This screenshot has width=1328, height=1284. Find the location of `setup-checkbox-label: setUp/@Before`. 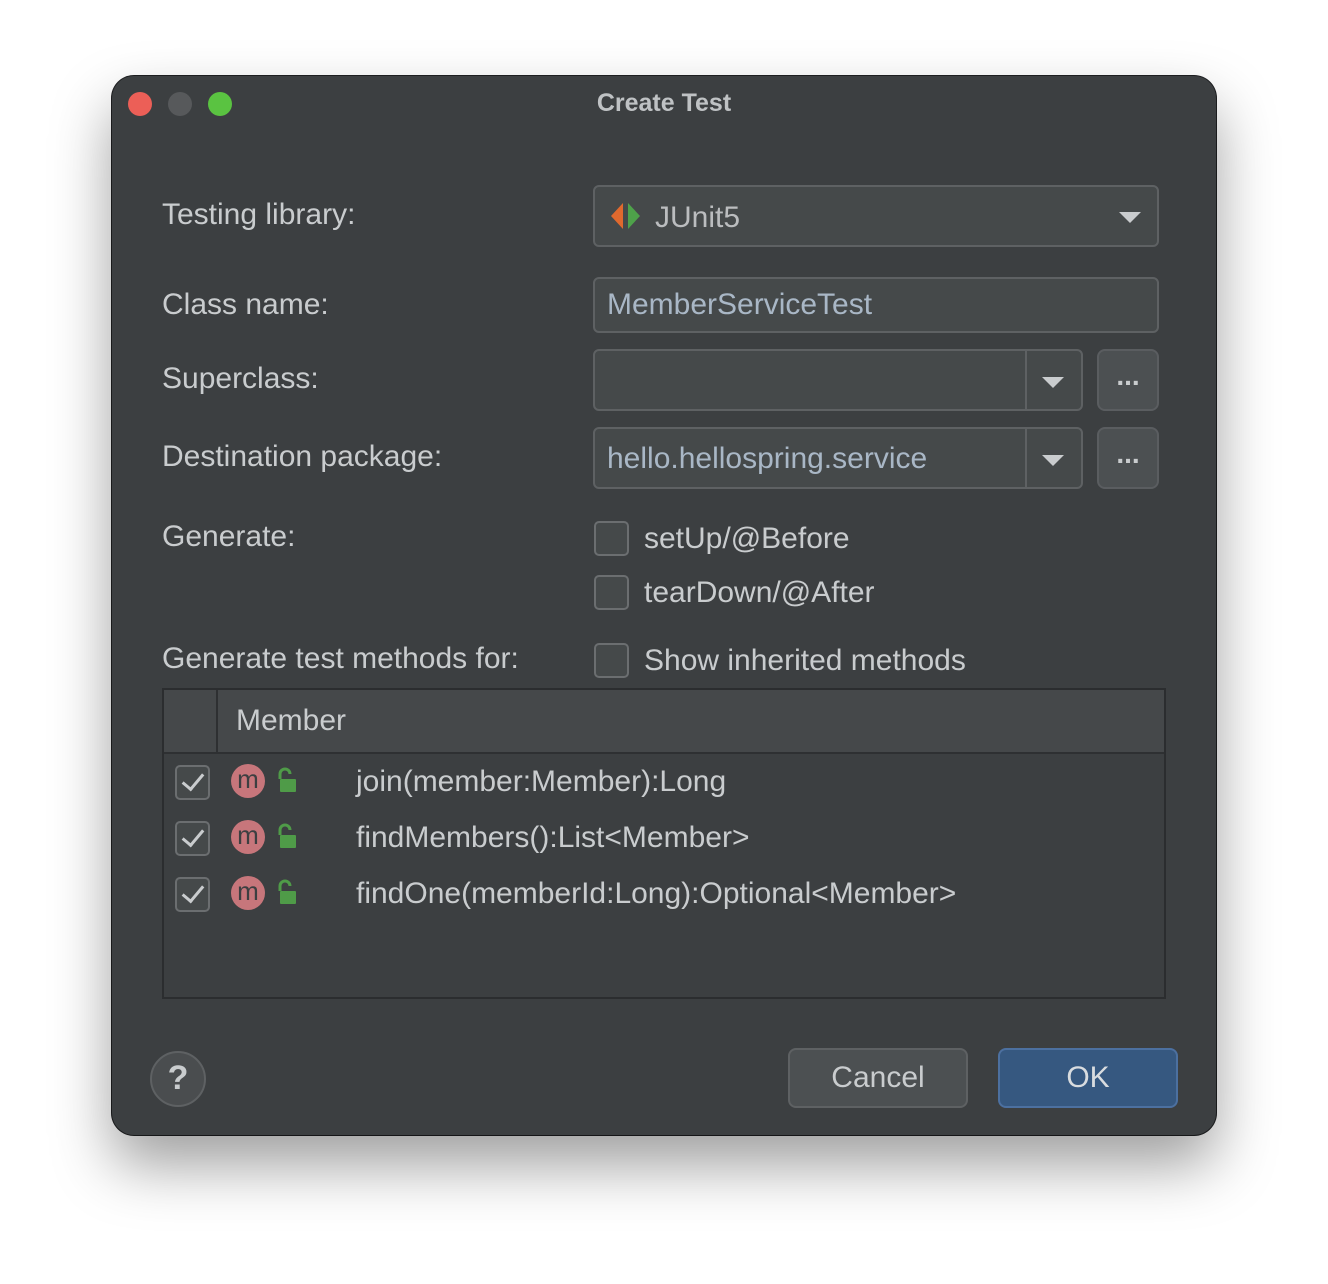

setup-checkbox-label: setUp/@Before is located at coordinates (747, 539).